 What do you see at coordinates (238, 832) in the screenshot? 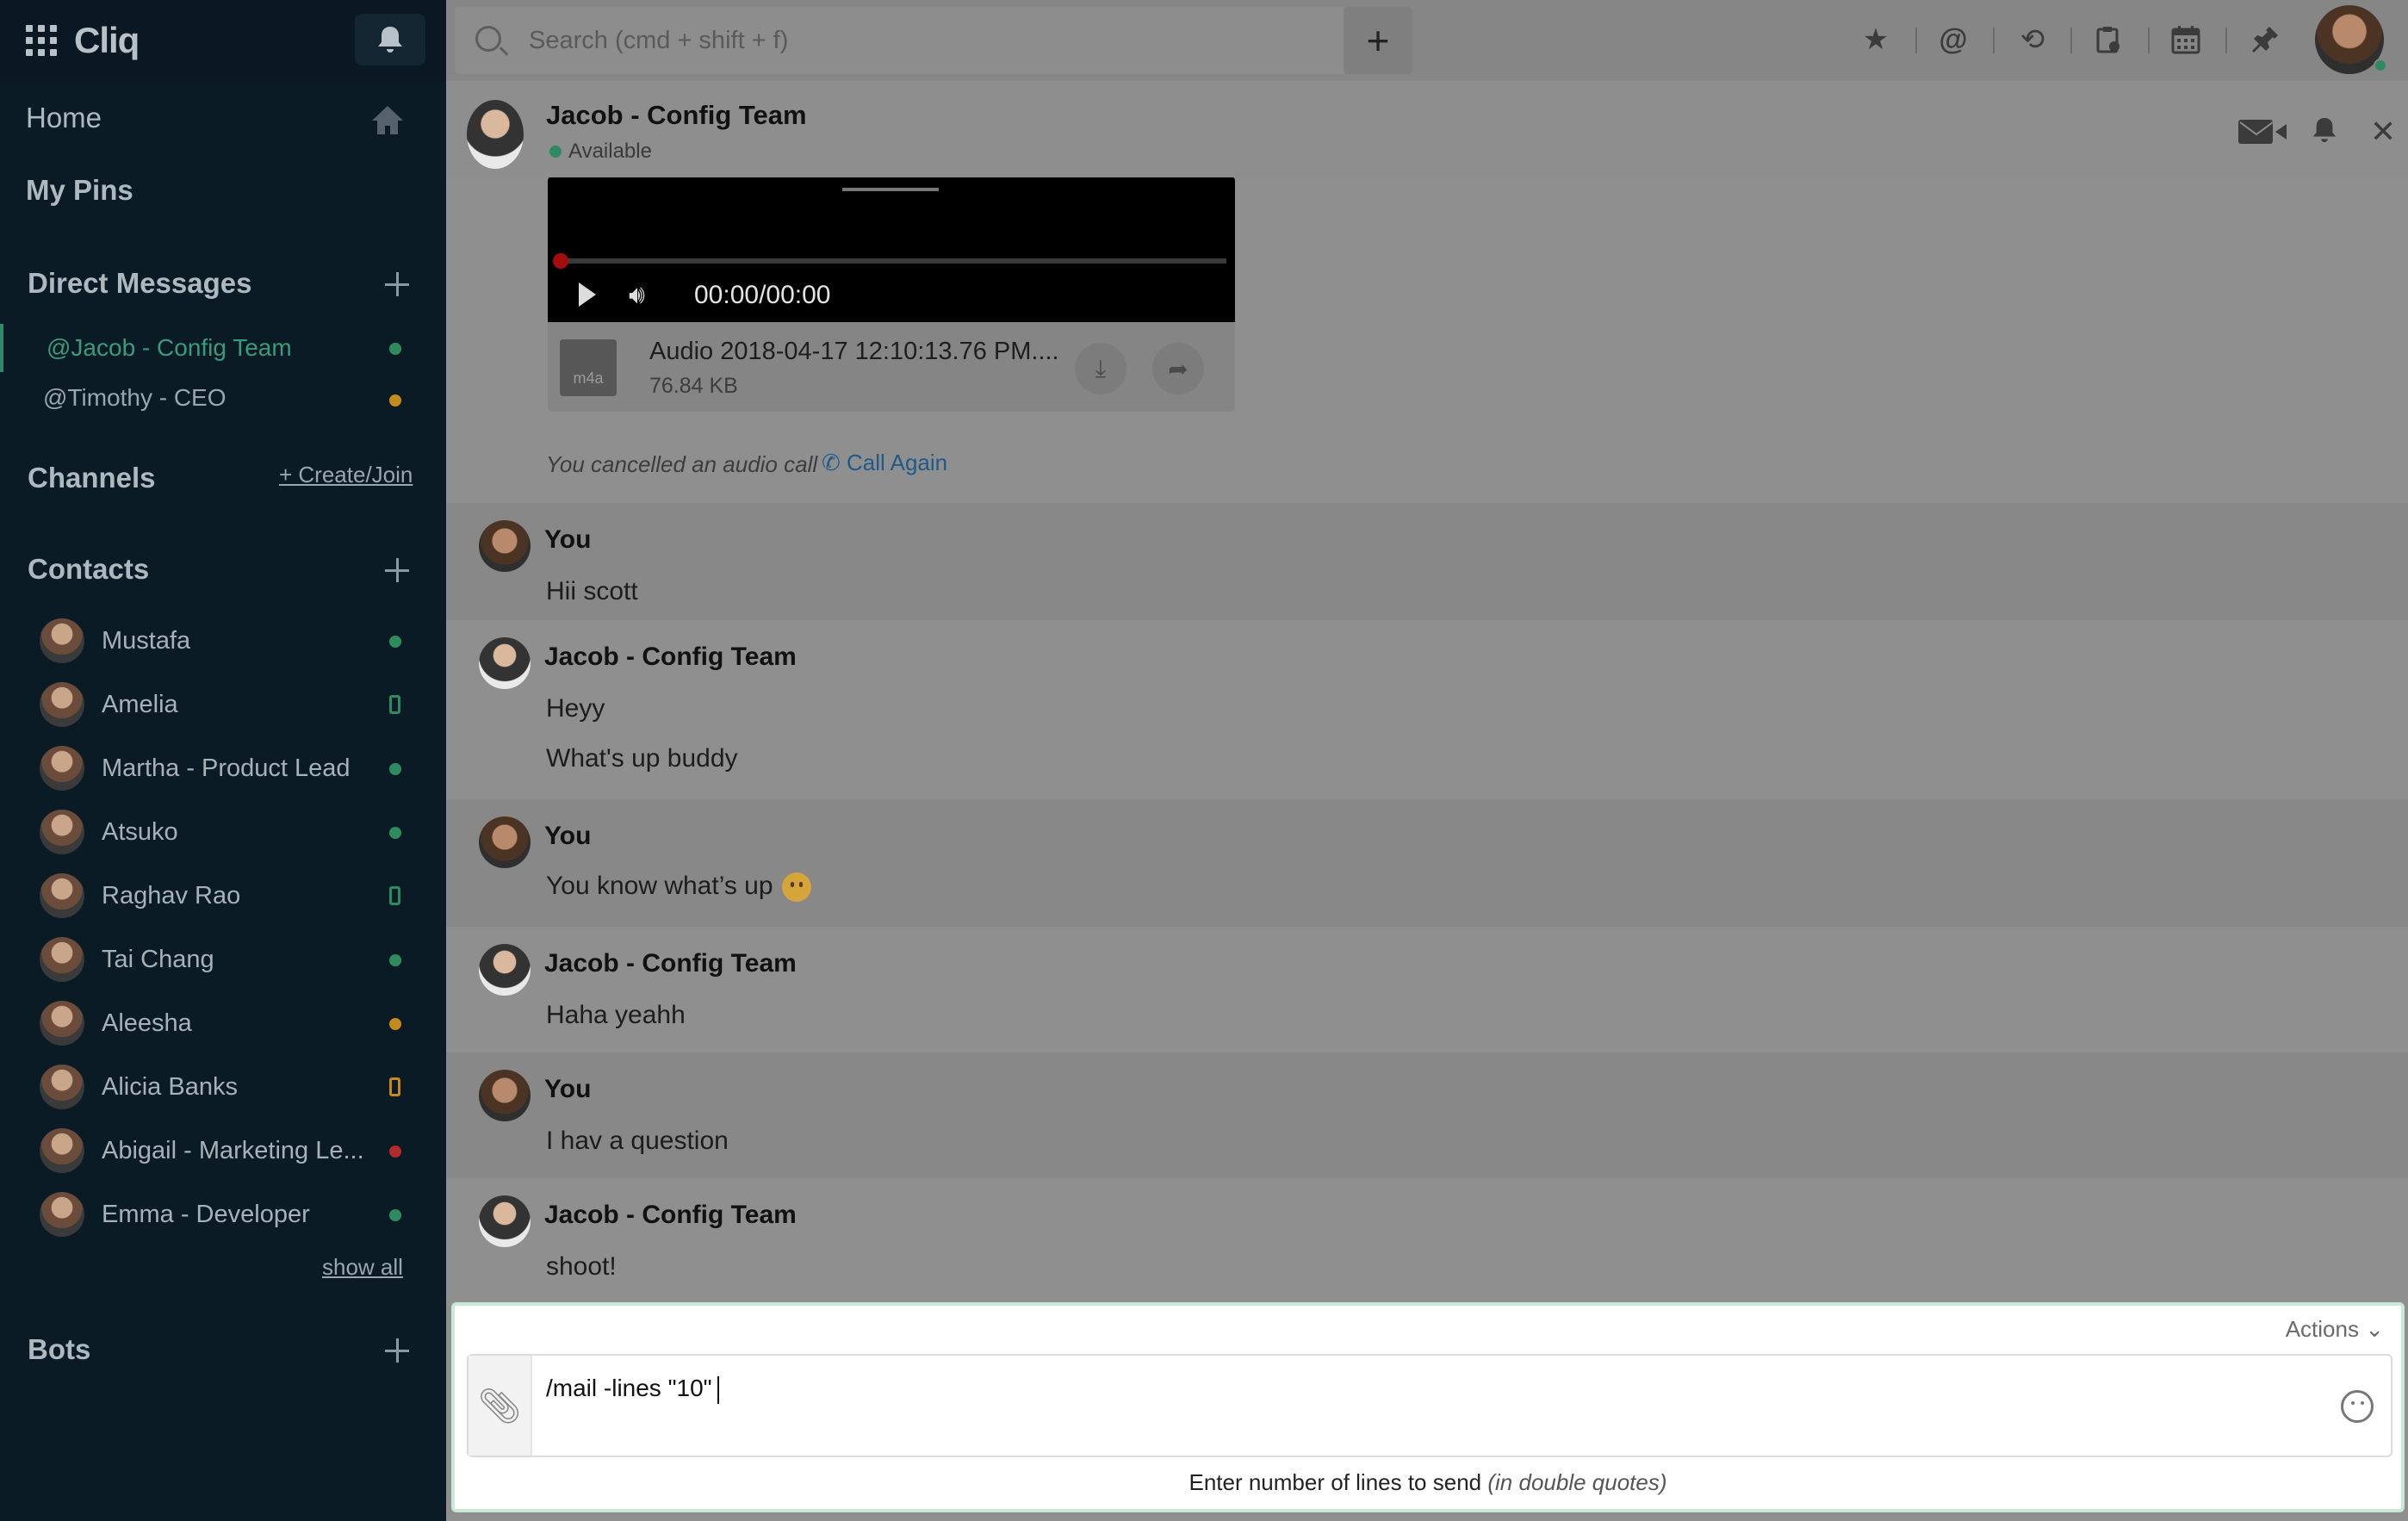
I see `contact-atsuko: Atsuko` at bounding box center [238, 832].